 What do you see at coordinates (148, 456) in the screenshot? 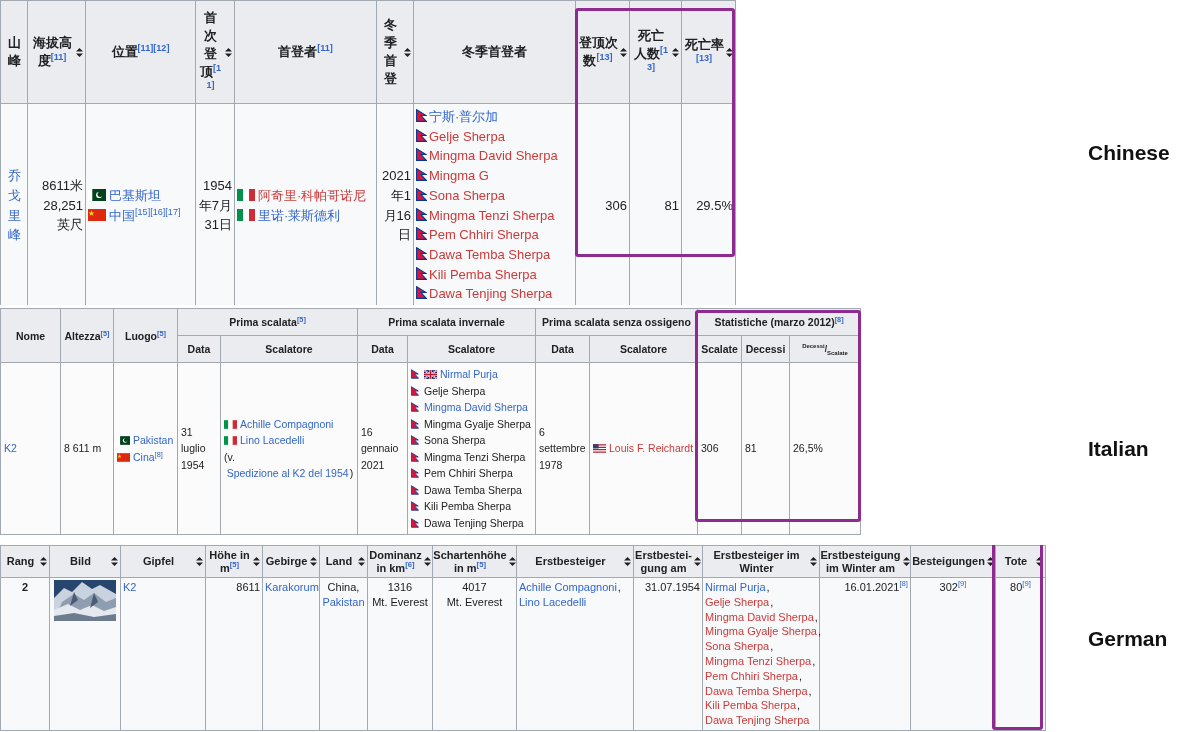
I see `page-link: Cina$^{[8]}$` at bounding box center [148, 456].